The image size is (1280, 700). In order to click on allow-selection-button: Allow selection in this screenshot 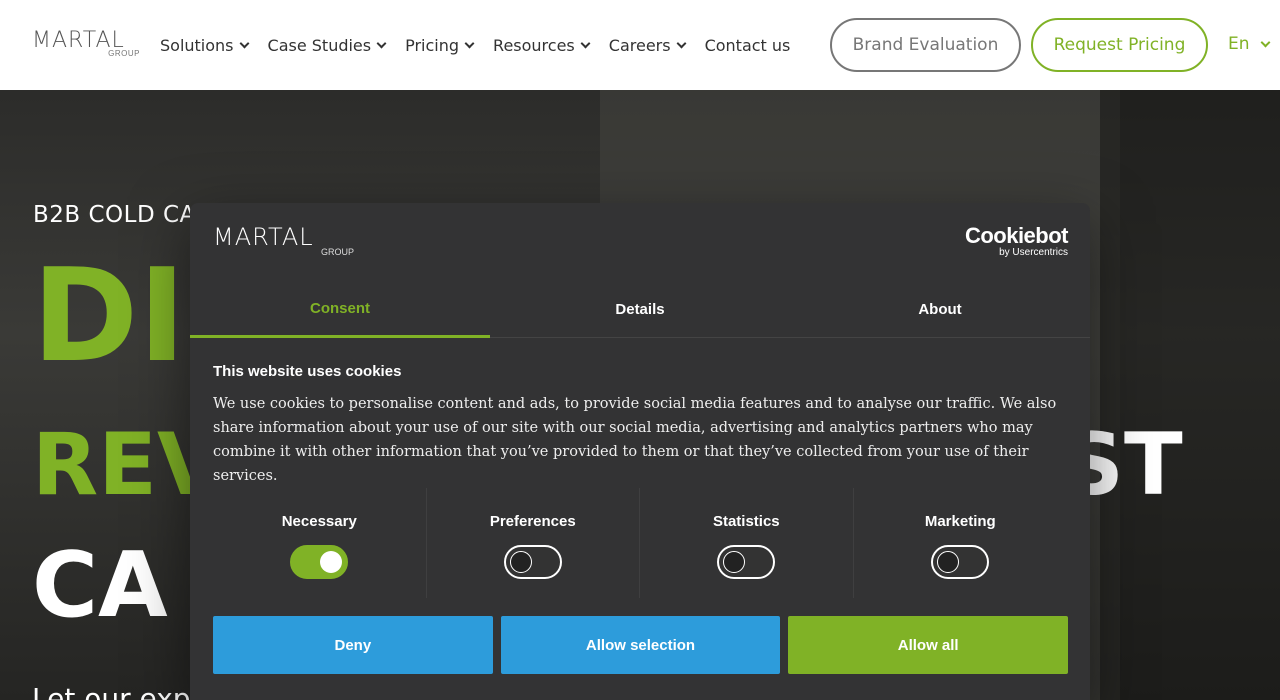, I will do `click(640, 645)`.